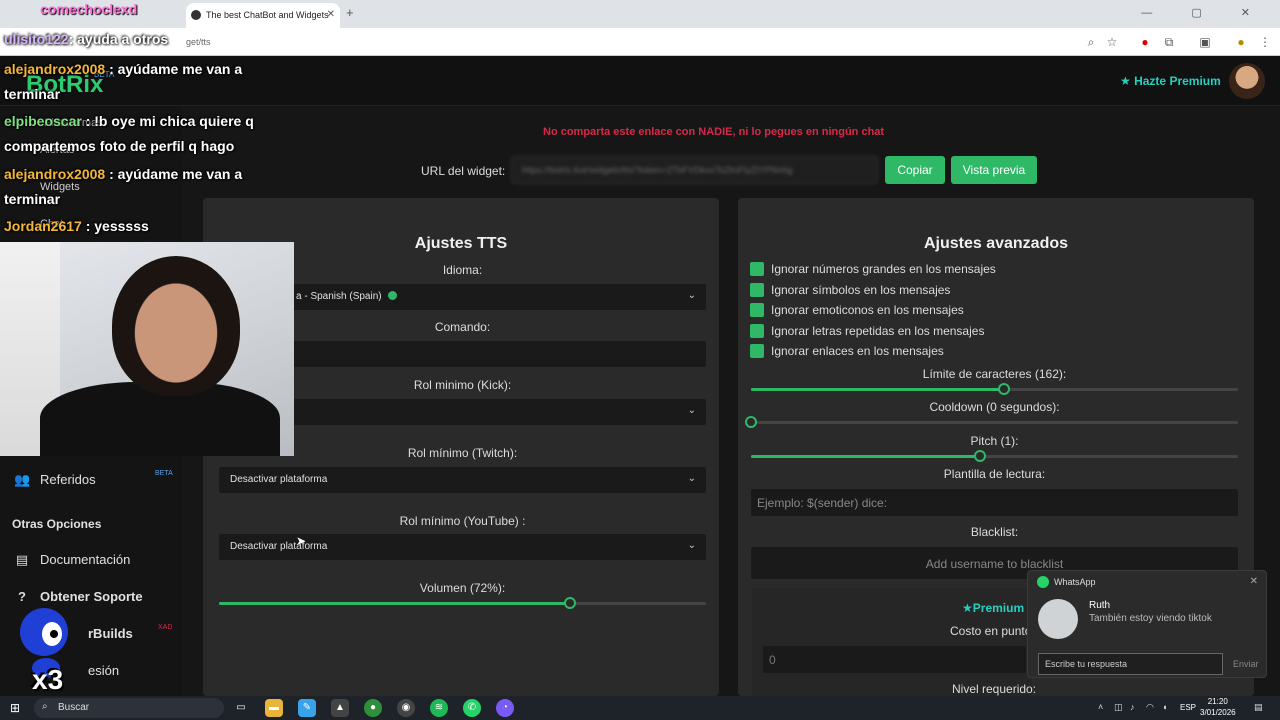  I want to click on chat-text: : yesssss, so click(117, 226).